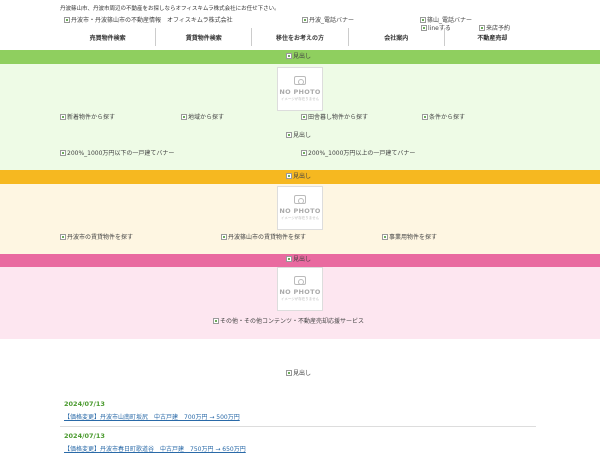 The height and width of the screenshot is (453, 600). What do you see at coordinates (302, 259) in the screenshot?
I see `section3-heading-alt: 見出し` at bounding box center [302, 259].